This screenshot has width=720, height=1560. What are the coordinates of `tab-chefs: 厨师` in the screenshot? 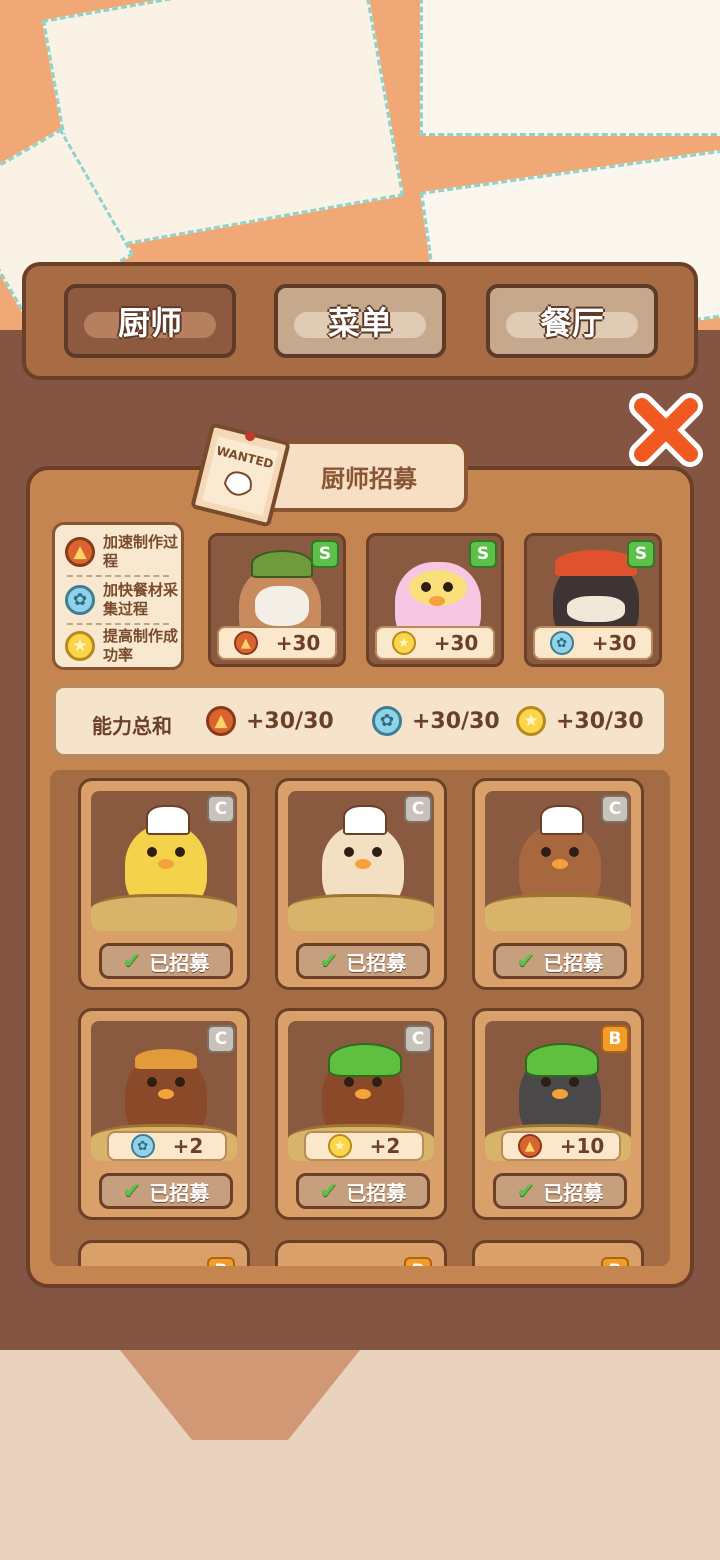 It's located at (150, 321).